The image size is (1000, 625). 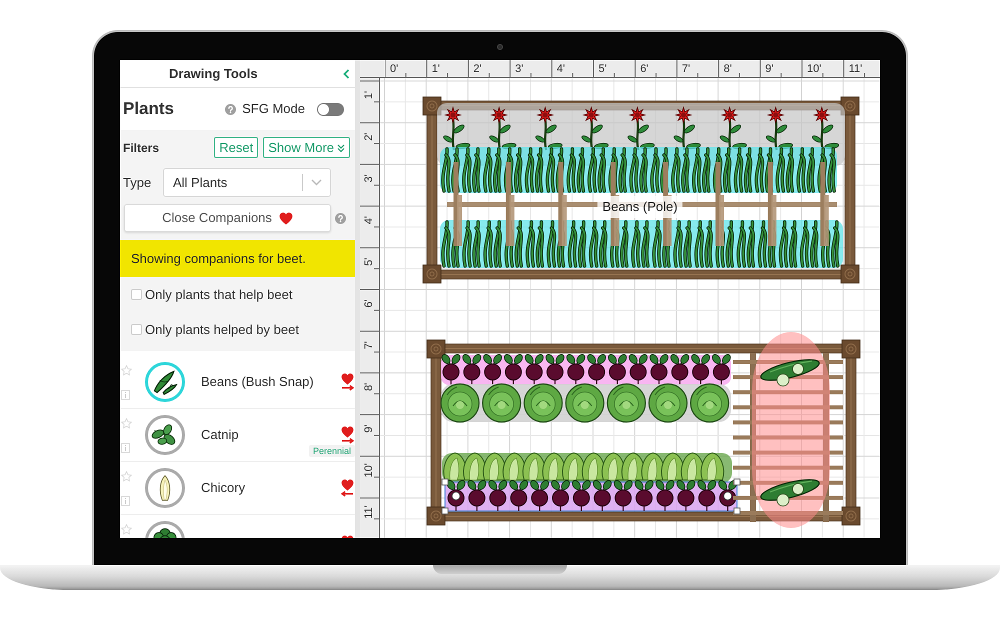 What do you see at coordinates (165, 382) in the screenshot?
I see `bean-pods-icon` at bounding box center [165, 382].